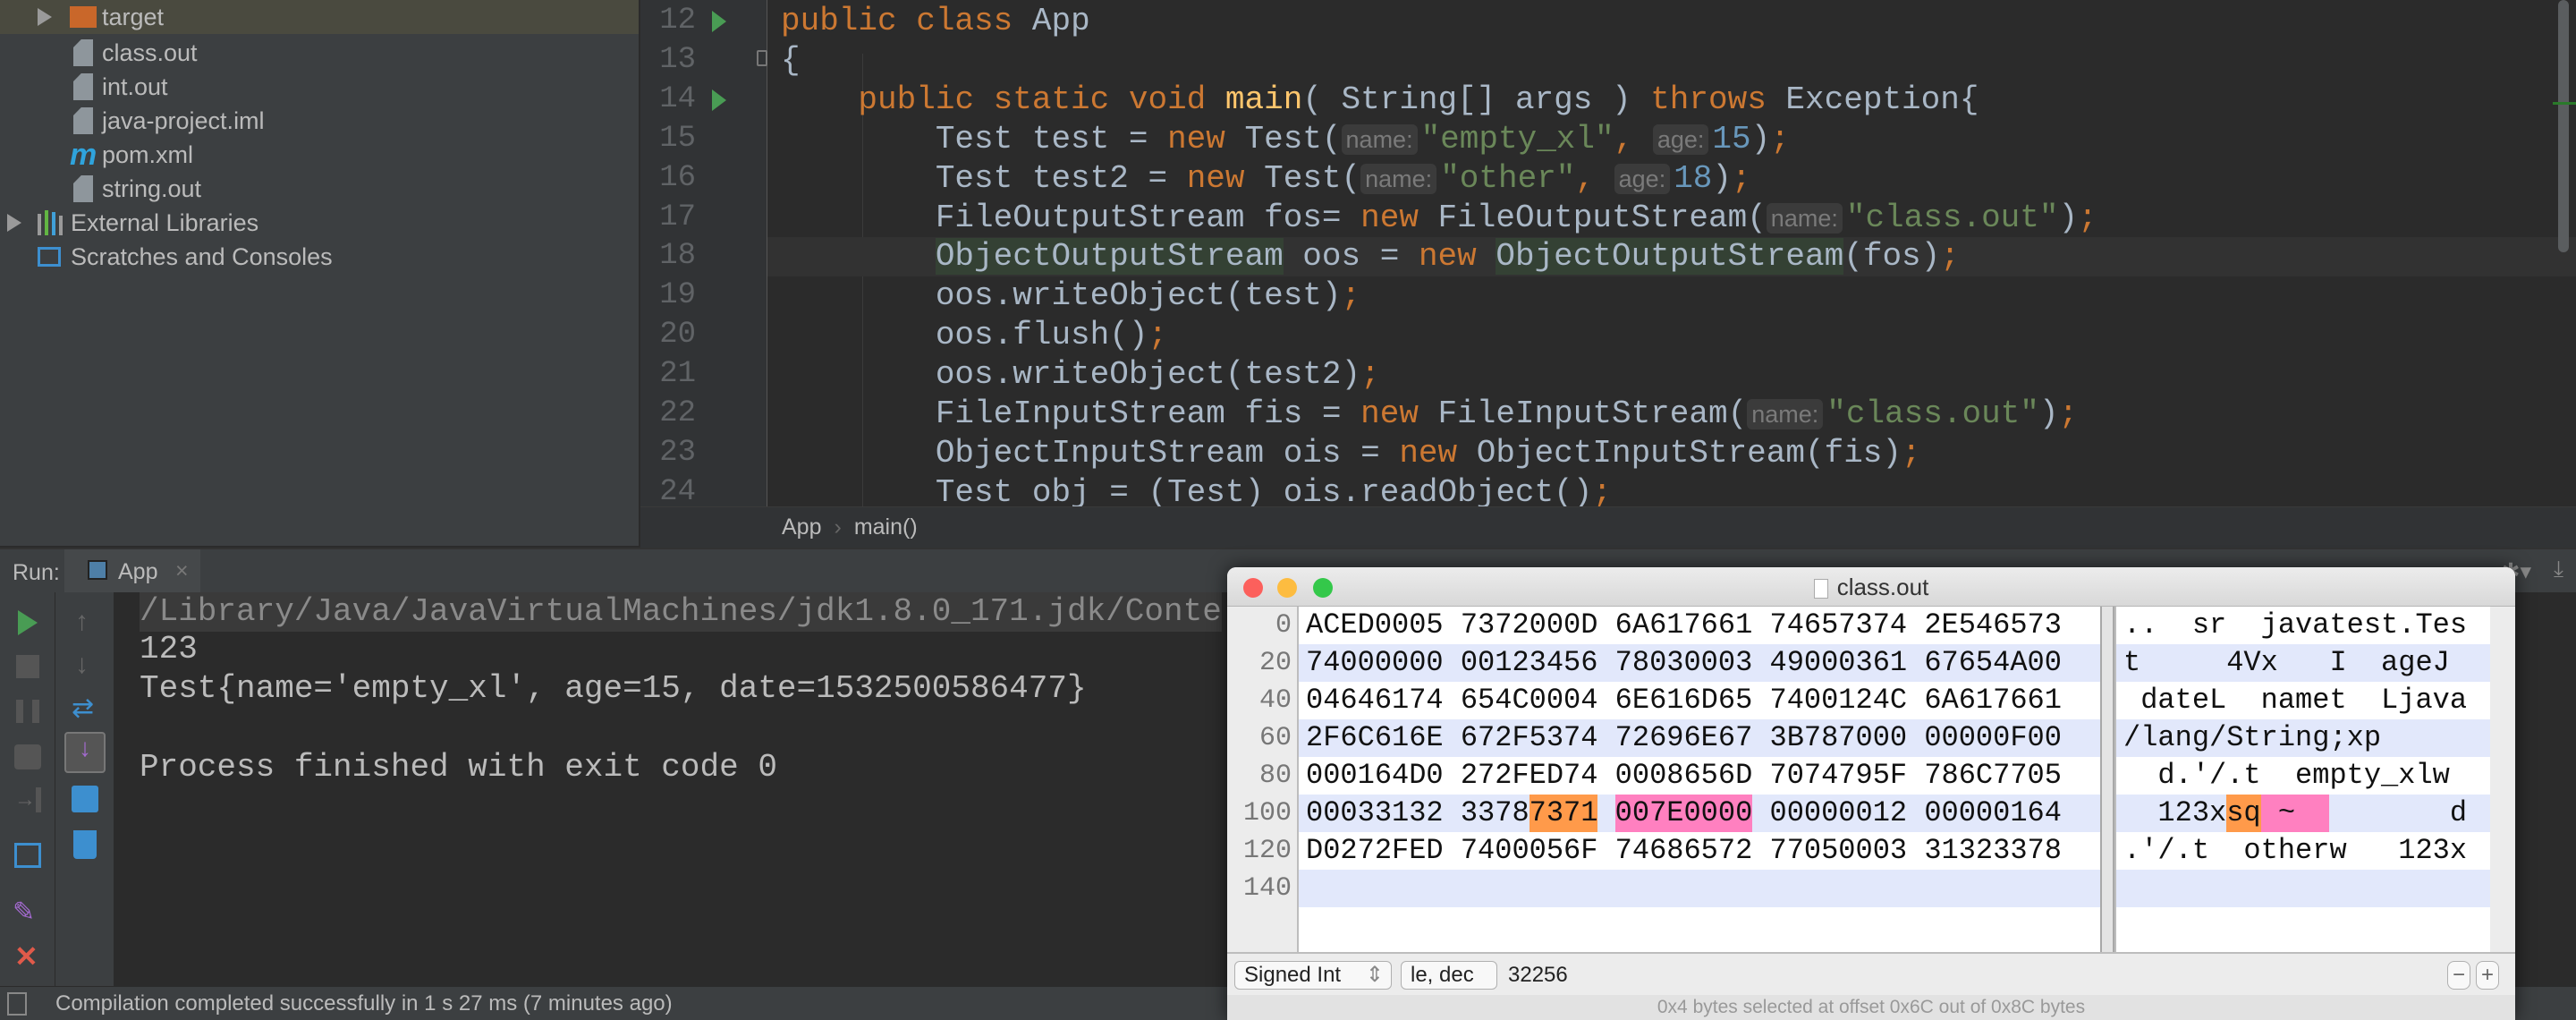  Describe the element at coordinates (1594, 178) in the screenshot. I see `code-token: ,` at that location.